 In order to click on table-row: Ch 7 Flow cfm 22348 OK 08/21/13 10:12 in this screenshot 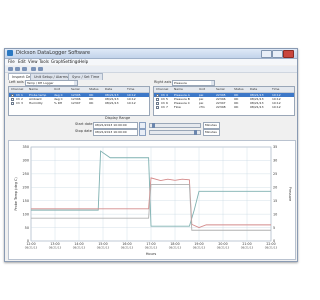, I will do `click(224, 107)`.